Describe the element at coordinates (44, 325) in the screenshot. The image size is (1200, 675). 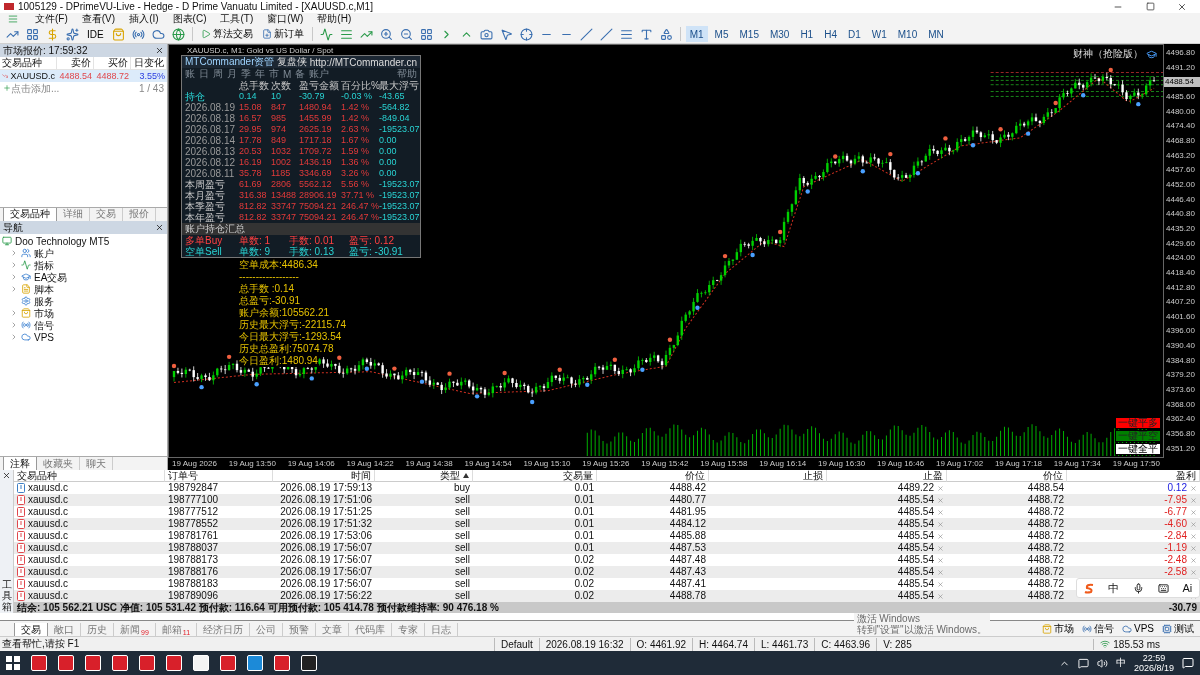
I see `tree-item: 信号` at that location.